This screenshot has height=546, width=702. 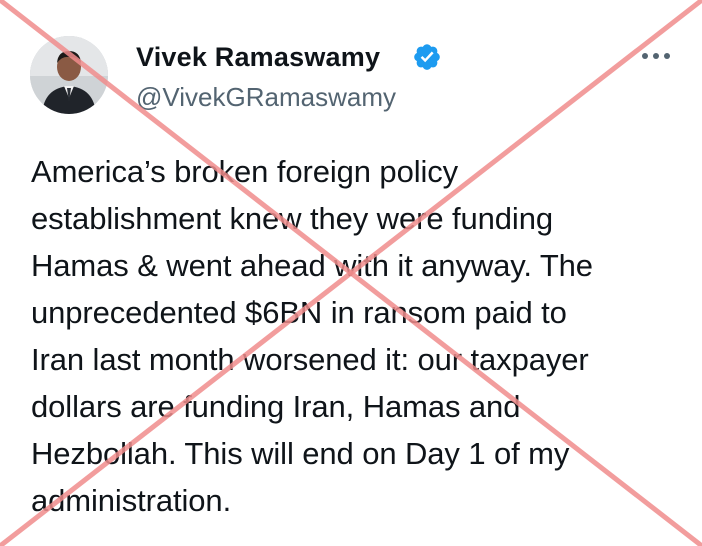 What do you see at coordinates (258, 57) in the screenshot?
I see `author-name: Vivek Ramaswamy` at bounding box center [258, 57].